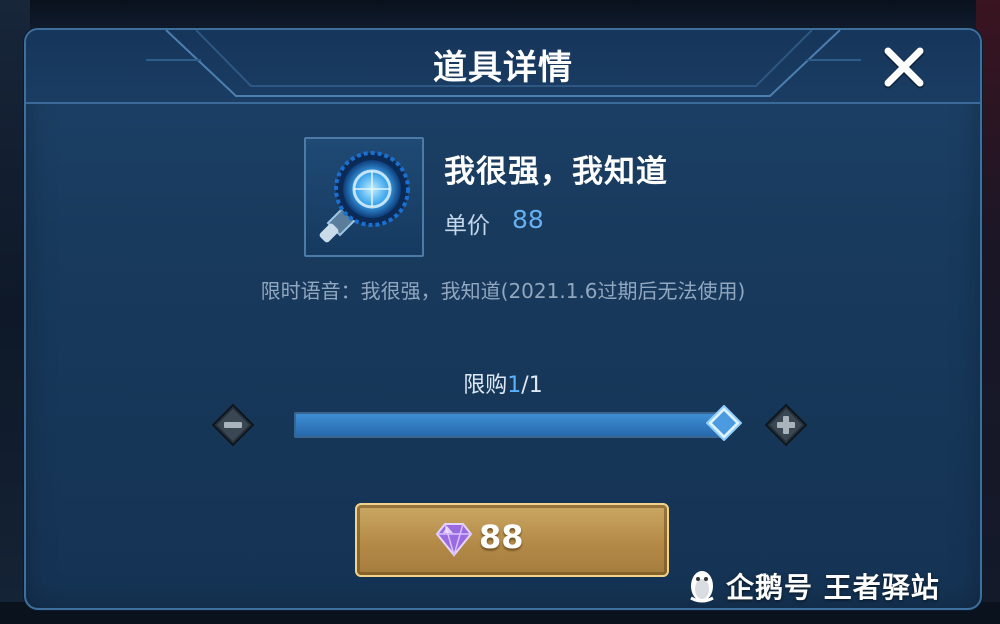  I want to click on speaker-horn-icon, so click(364, 197).